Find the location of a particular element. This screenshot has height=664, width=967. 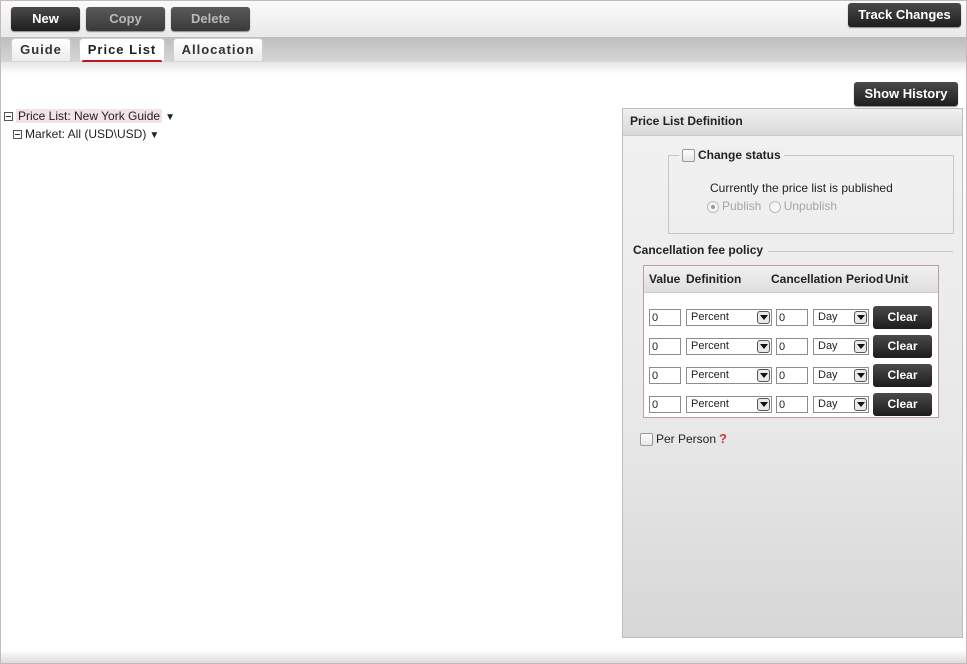

tab-label: Price List is located at coordinates (122, 49).